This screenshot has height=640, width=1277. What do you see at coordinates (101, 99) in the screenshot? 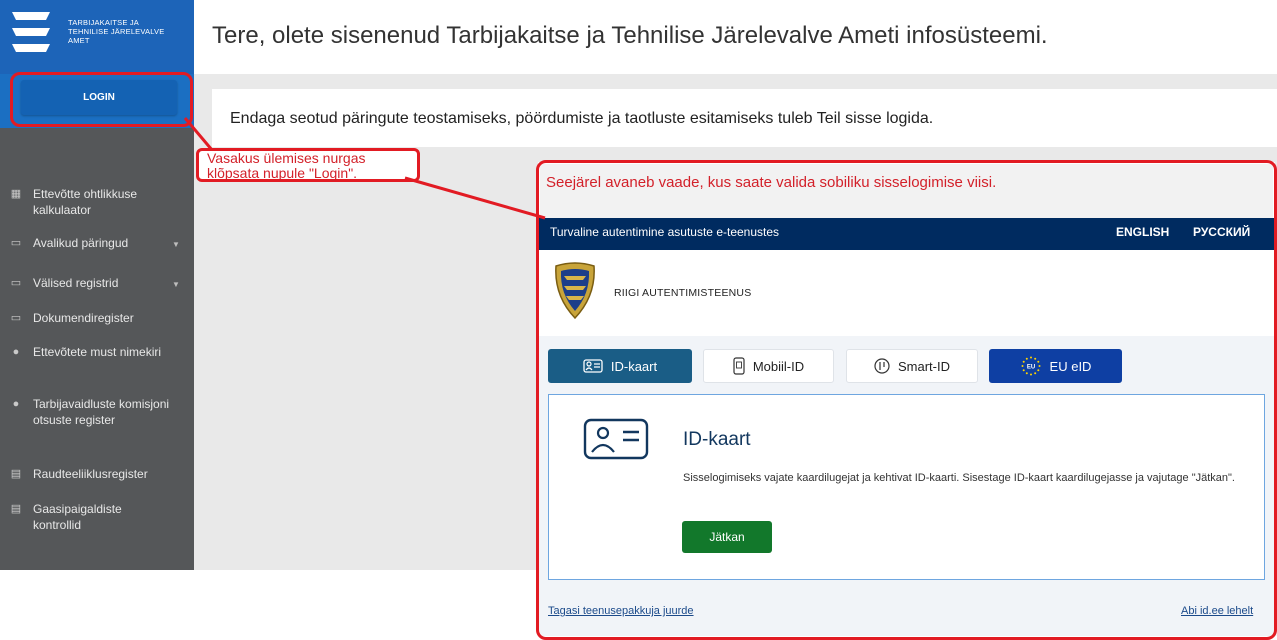
I see `login-highlight-frame` at bounding box center [101, 99].